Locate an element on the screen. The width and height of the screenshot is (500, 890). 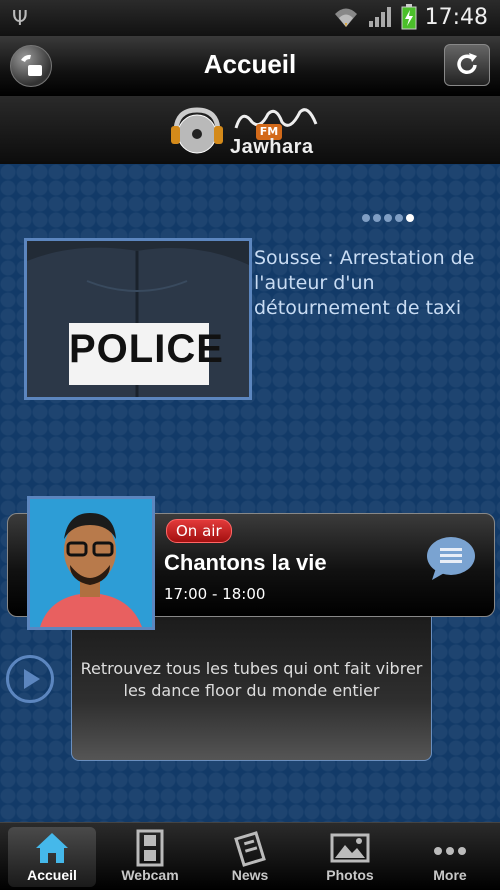
brand-bar: FM Jawhara is located at coordinates (250, 131).